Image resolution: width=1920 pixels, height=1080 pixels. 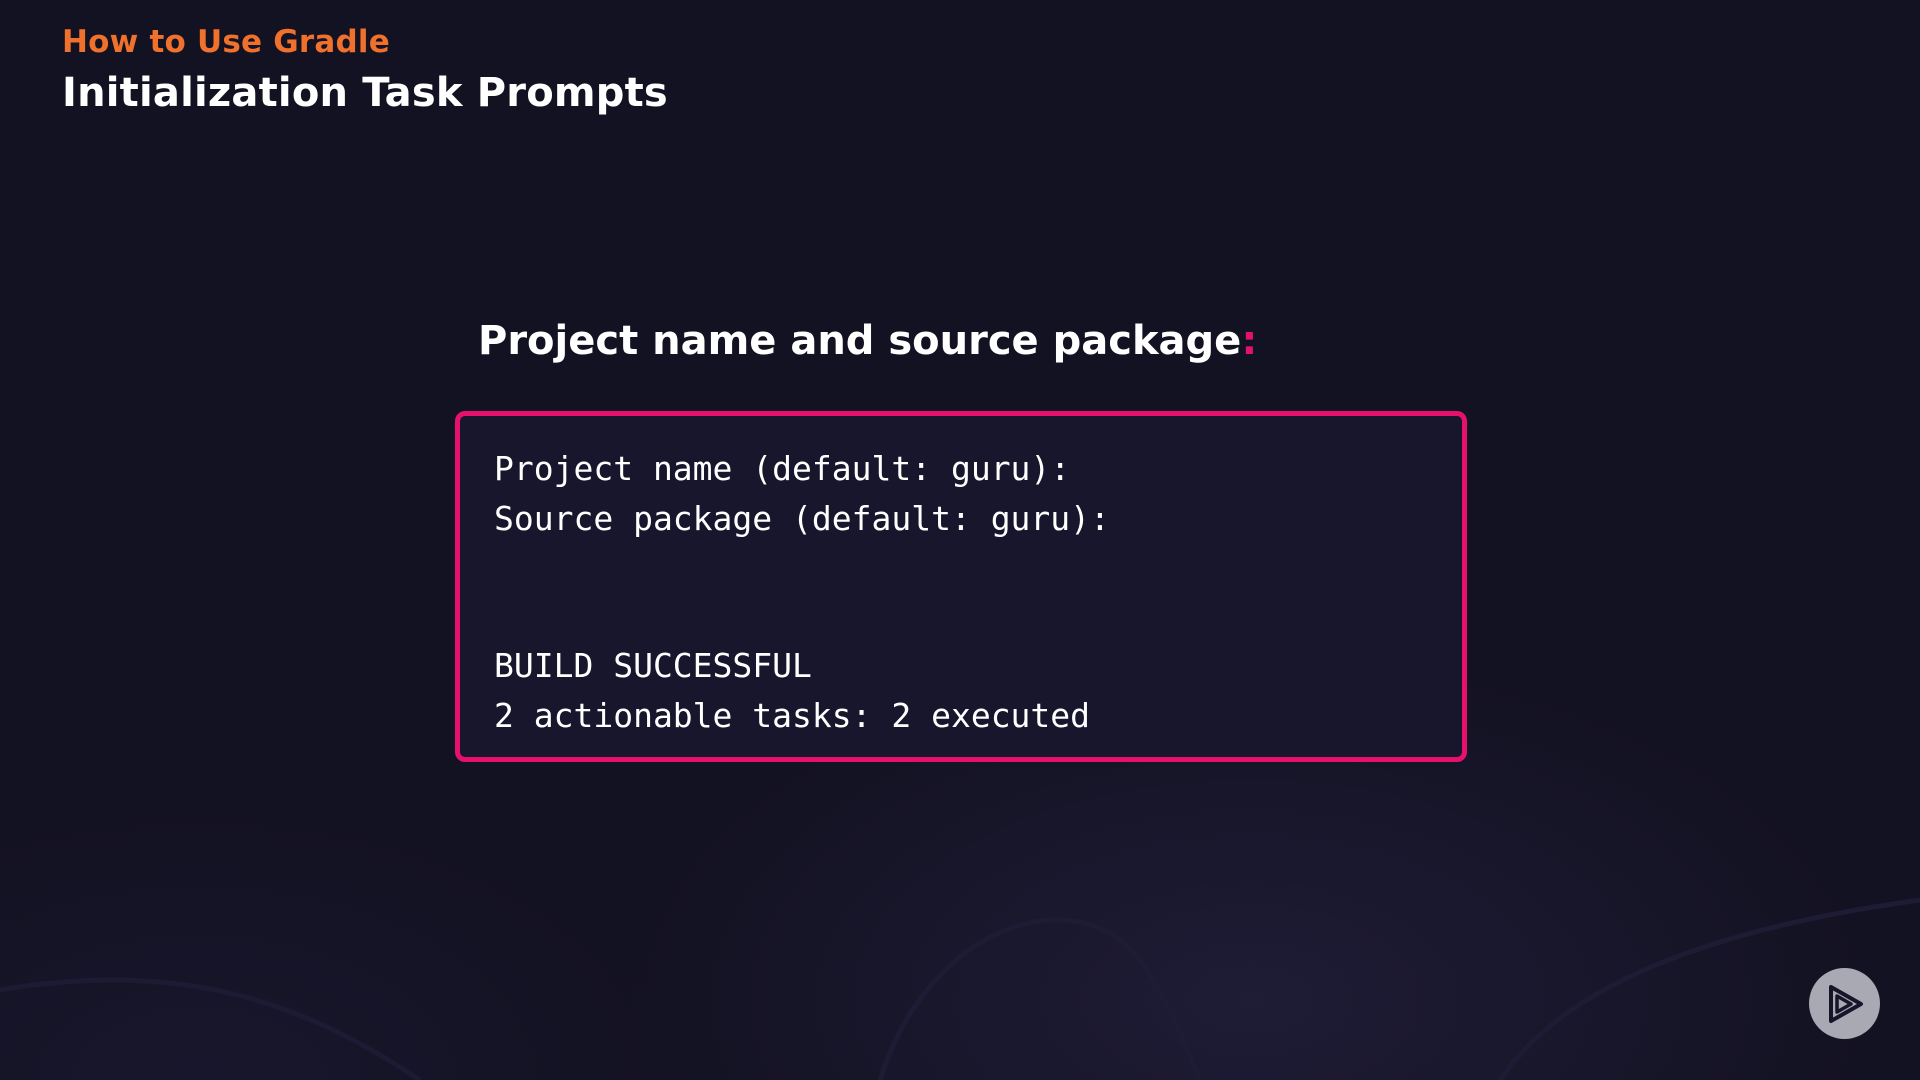 I want to click on terminal-line-project-name: Project name (default: guru):, so click(x=782, y=468).